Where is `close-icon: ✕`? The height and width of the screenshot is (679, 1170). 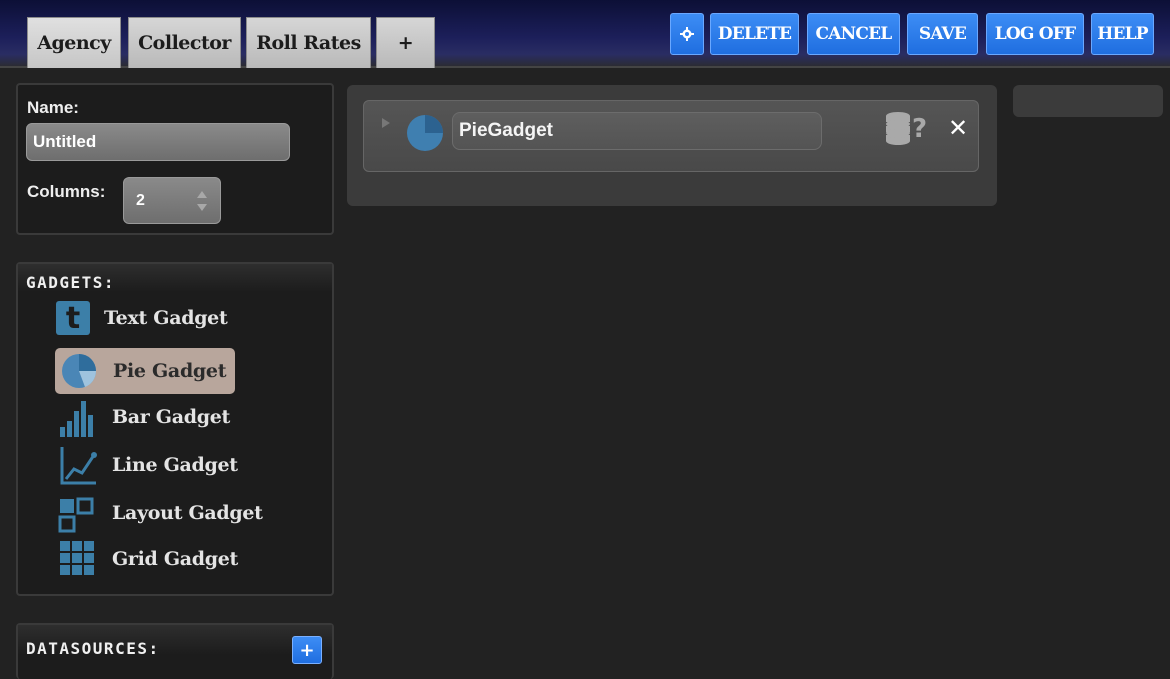 close-icon: ✕ is located at coordinates (958, 128).